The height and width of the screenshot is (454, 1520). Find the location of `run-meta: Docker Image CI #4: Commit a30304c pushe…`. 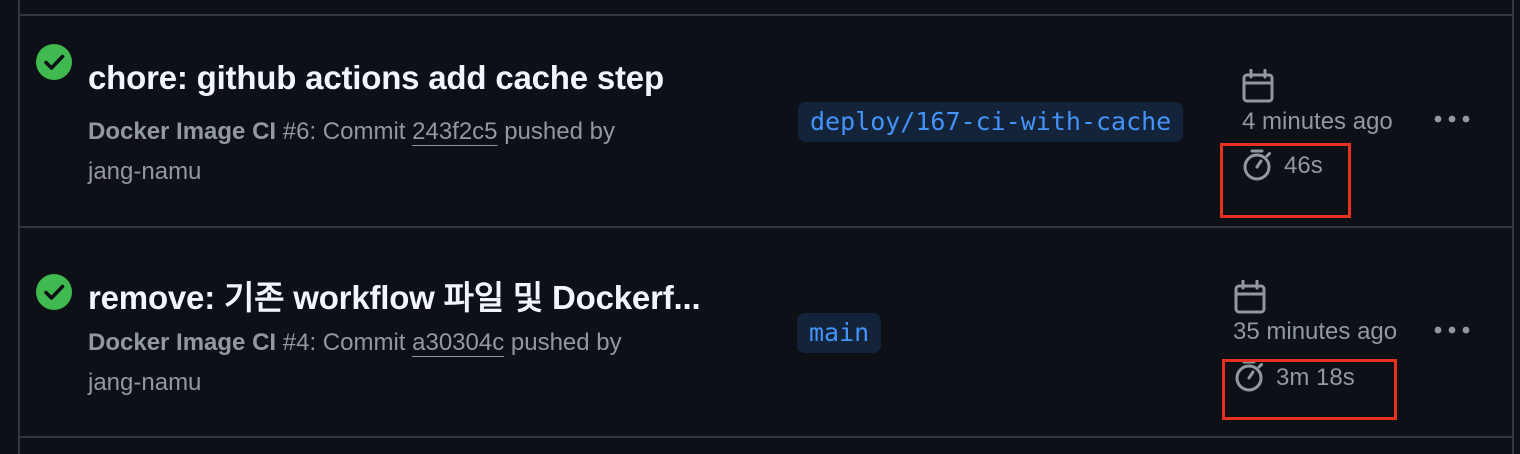

run-meta: Docker Image CI #4: Commit a30304c pushe… is located at coordinates (408, 363).